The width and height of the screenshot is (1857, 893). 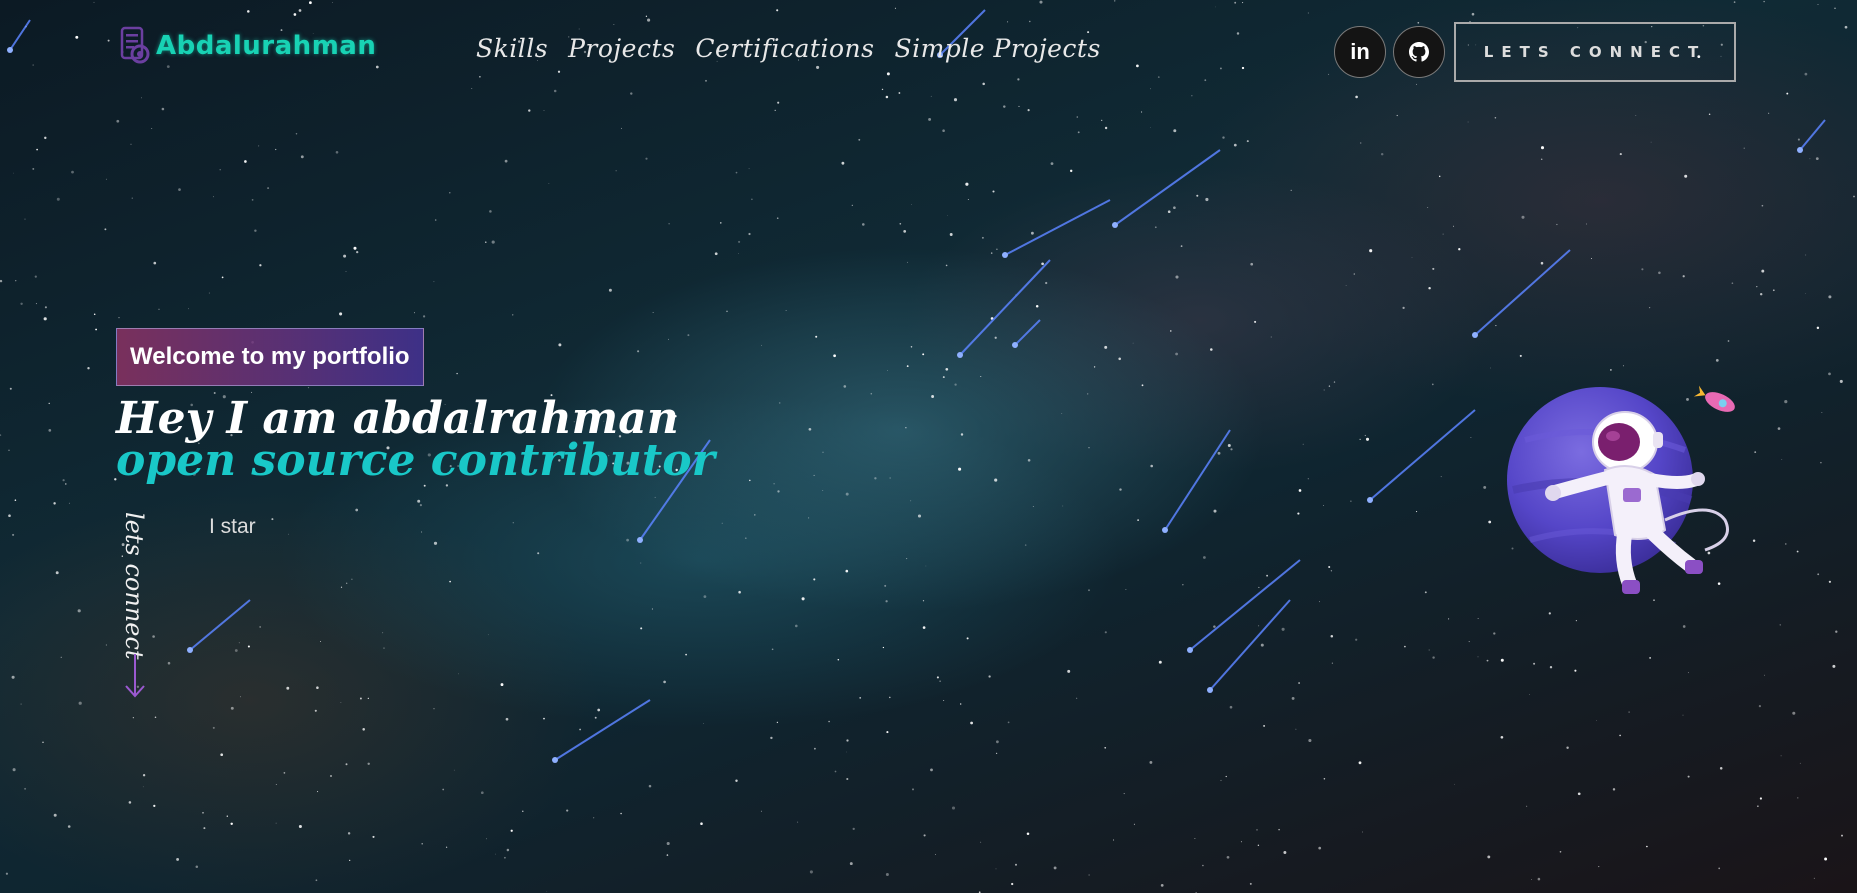 I want to click on nav-skills: Skills, so click(x=512, y=48).